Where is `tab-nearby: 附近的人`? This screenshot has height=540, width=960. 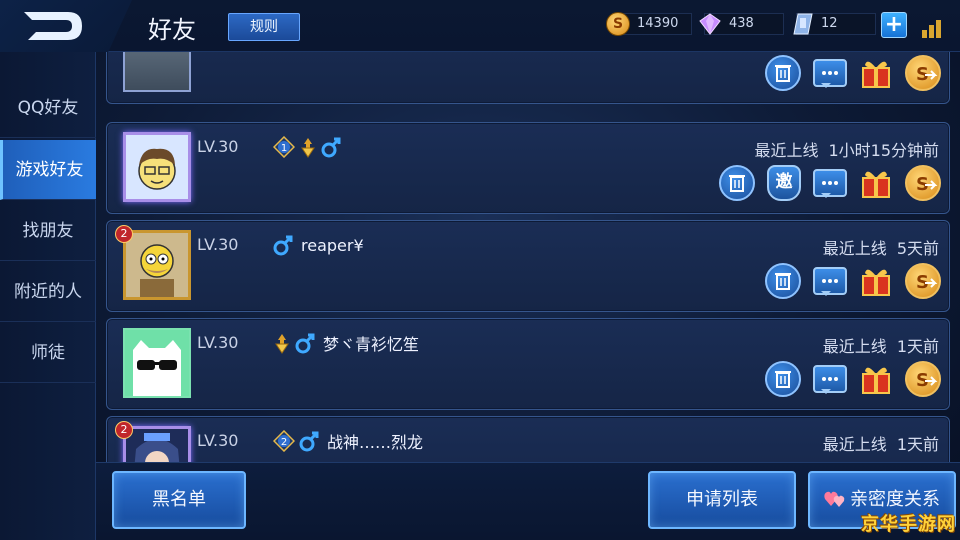
tab-nearby: 附近的人 is located at coordinates (48, 292).